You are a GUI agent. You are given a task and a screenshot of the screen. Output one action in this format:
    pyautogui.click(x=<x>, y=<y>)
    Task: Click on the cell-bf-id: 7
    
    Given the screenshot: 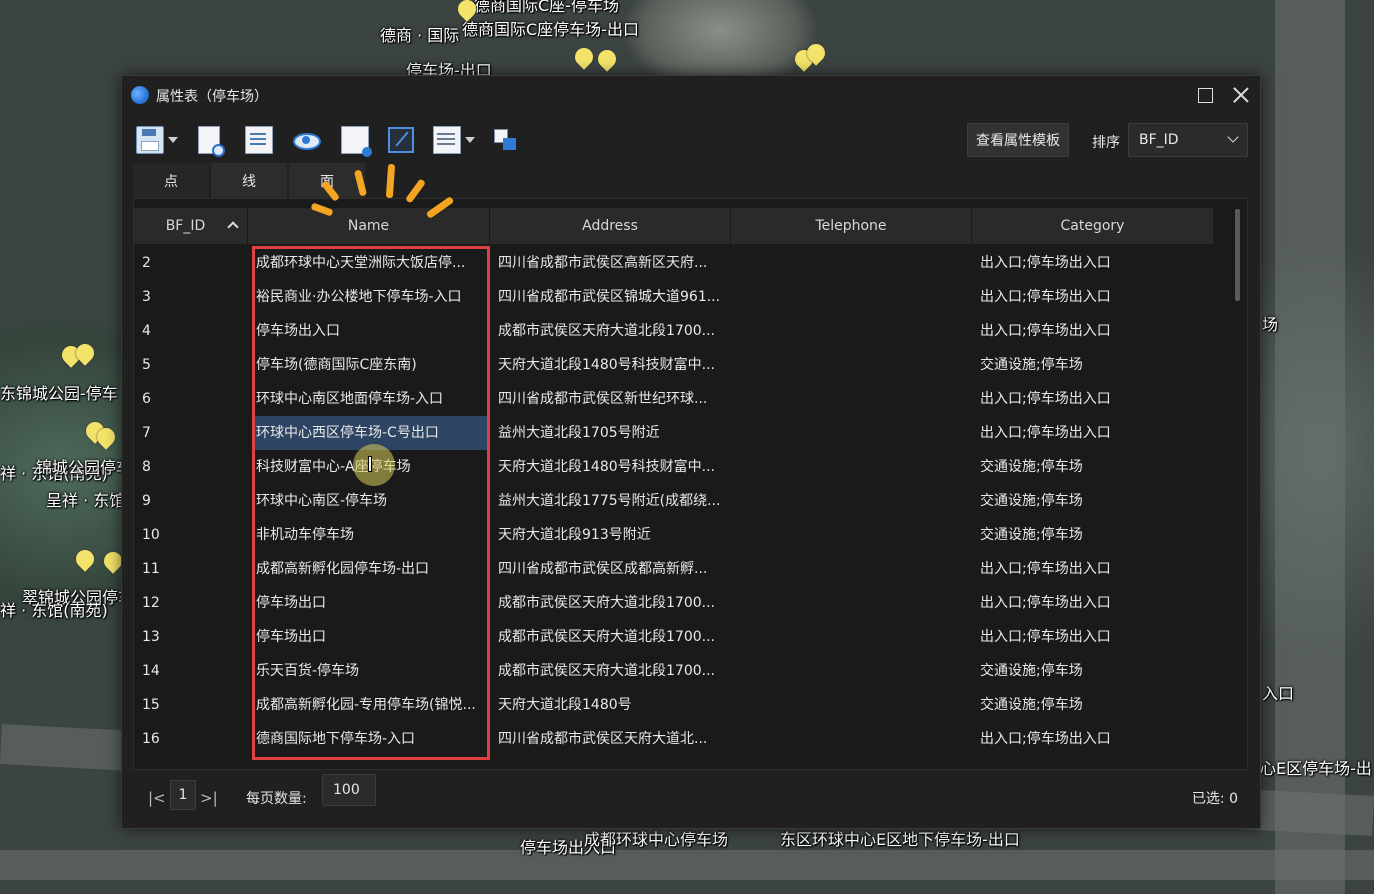 What is the action you would take?
    pyautogui.click(x=192, y=433)
    